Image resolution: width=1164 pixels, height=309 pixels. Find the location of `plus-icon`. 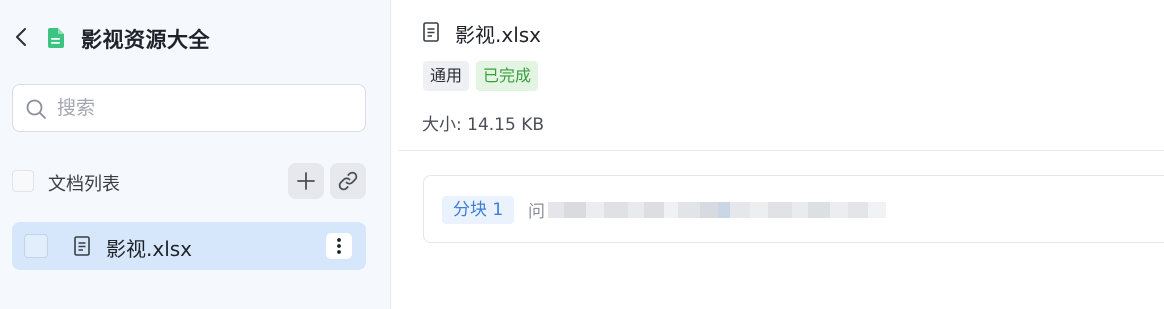

plus-icon is located at coordinates (306, 181).